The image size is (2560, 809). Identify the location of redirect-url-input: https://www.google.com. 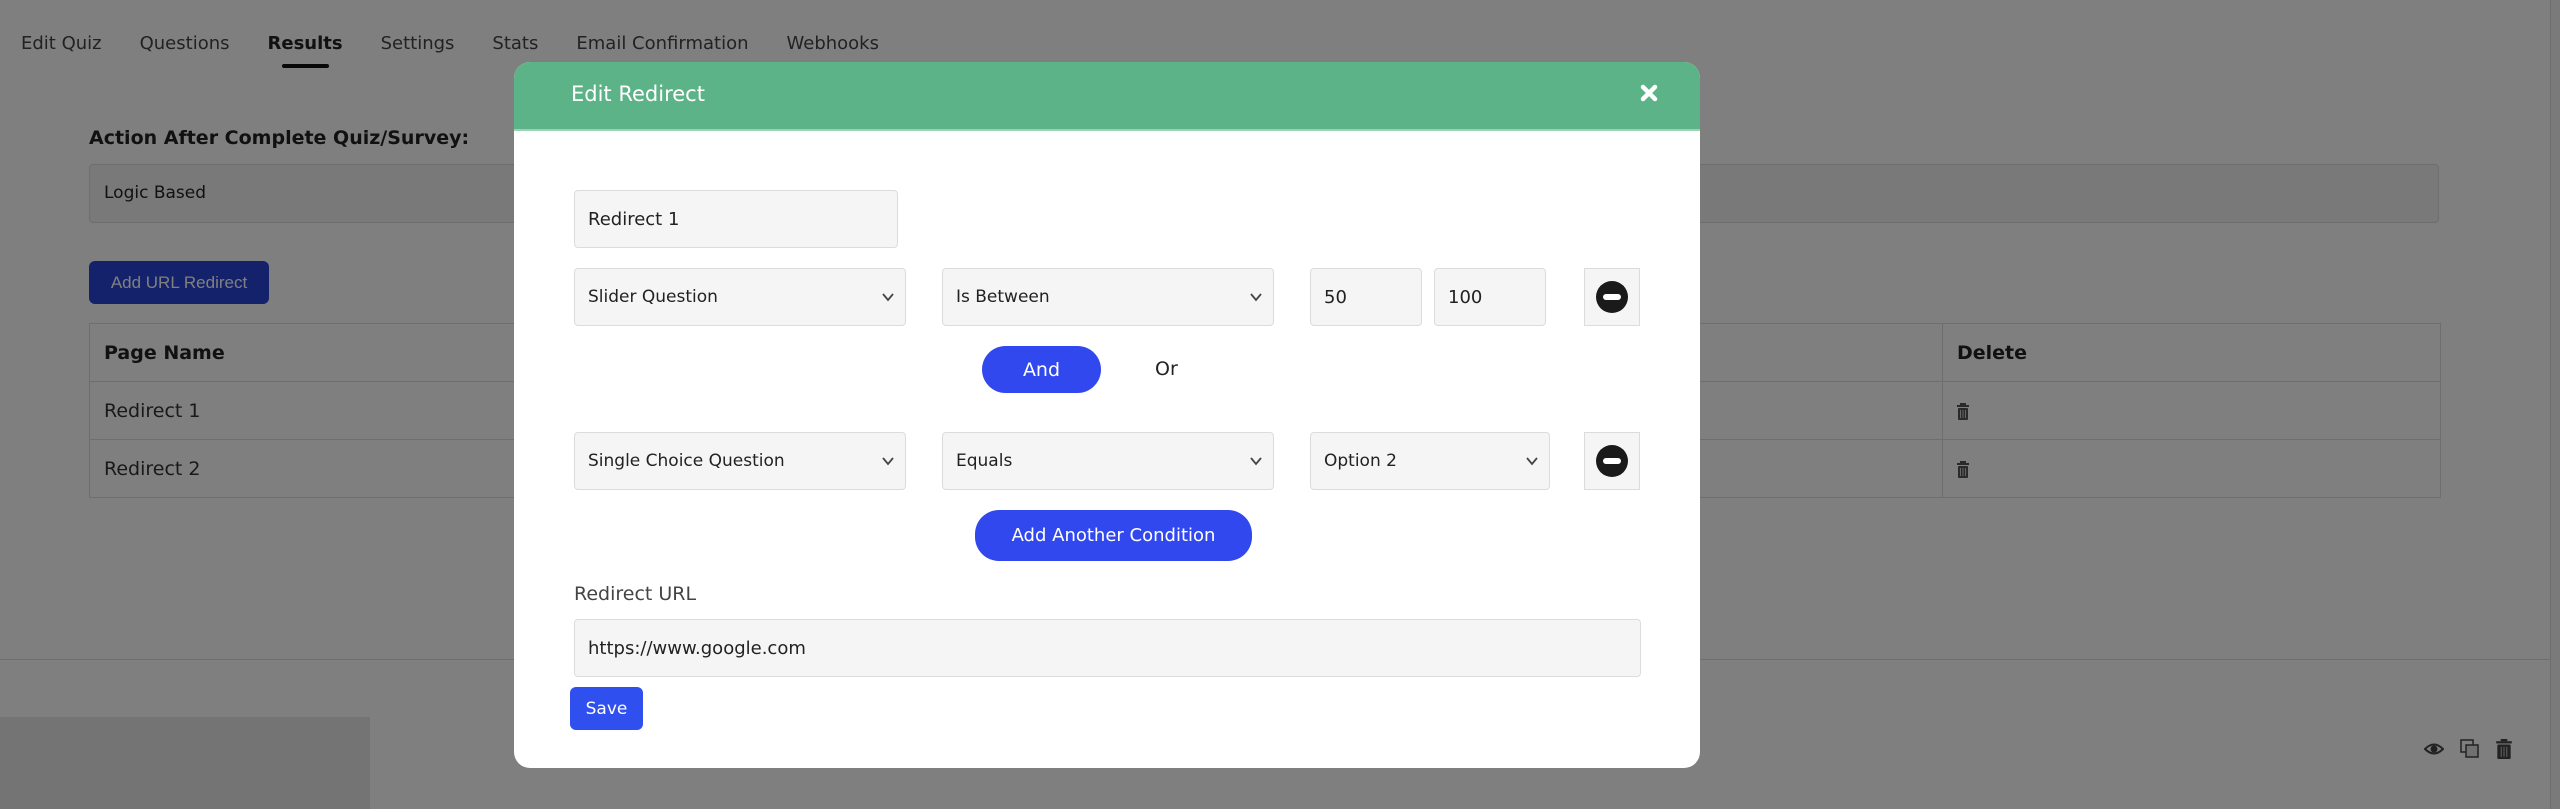
(1107, 648).